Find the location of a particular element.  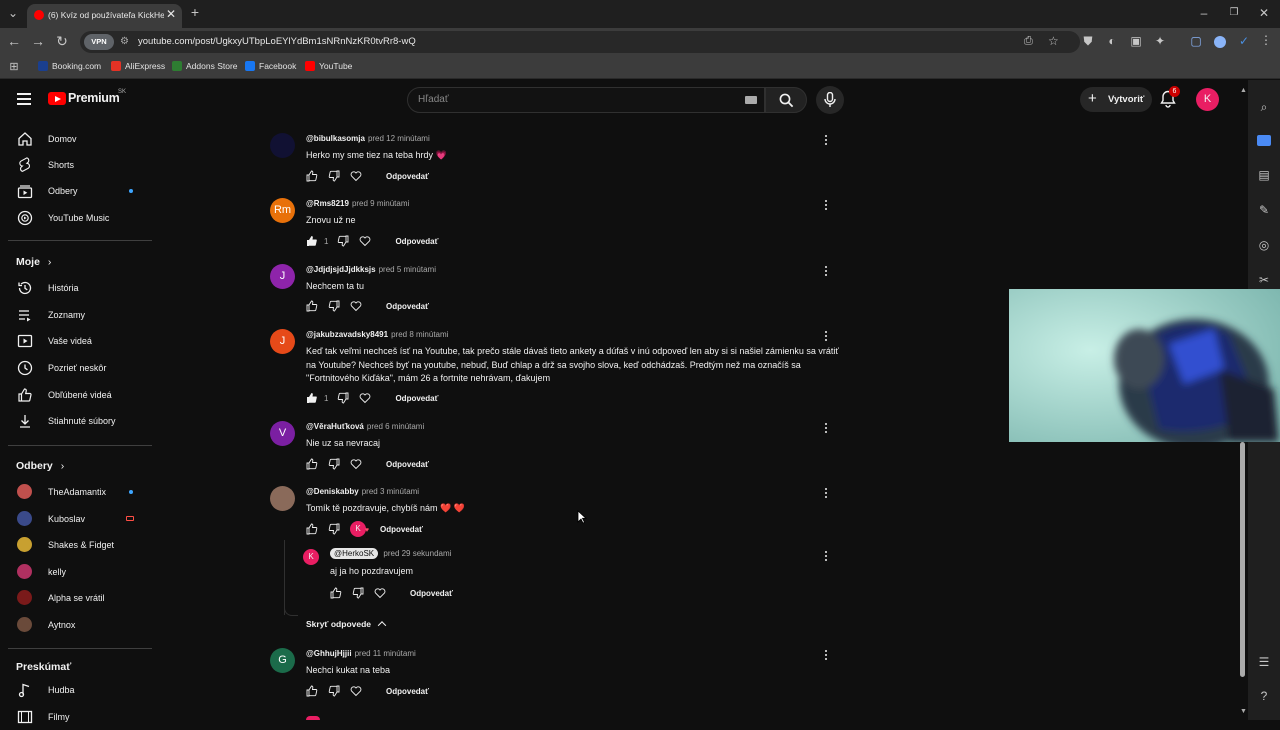

sidebar-item-youtube-music: YouTube Music is located at coordinates (77, 218).